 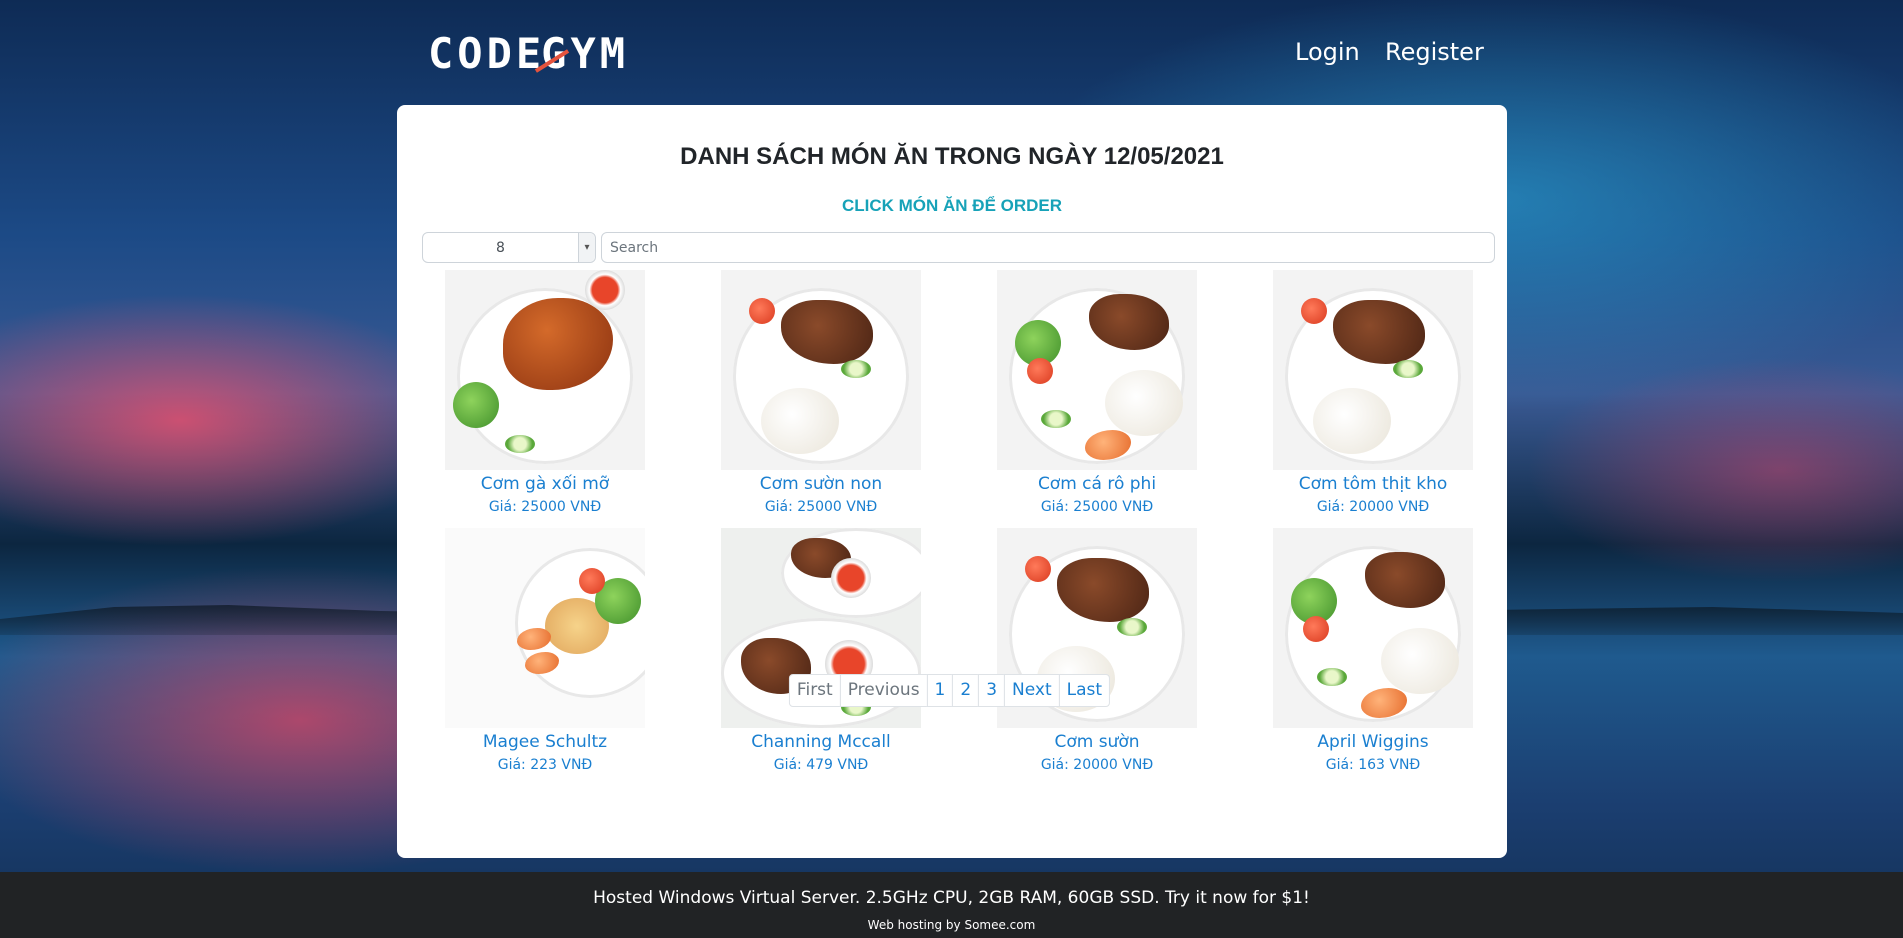 I want to click on site-header: CODE GYM Login Register, so click(x=951, y=52).